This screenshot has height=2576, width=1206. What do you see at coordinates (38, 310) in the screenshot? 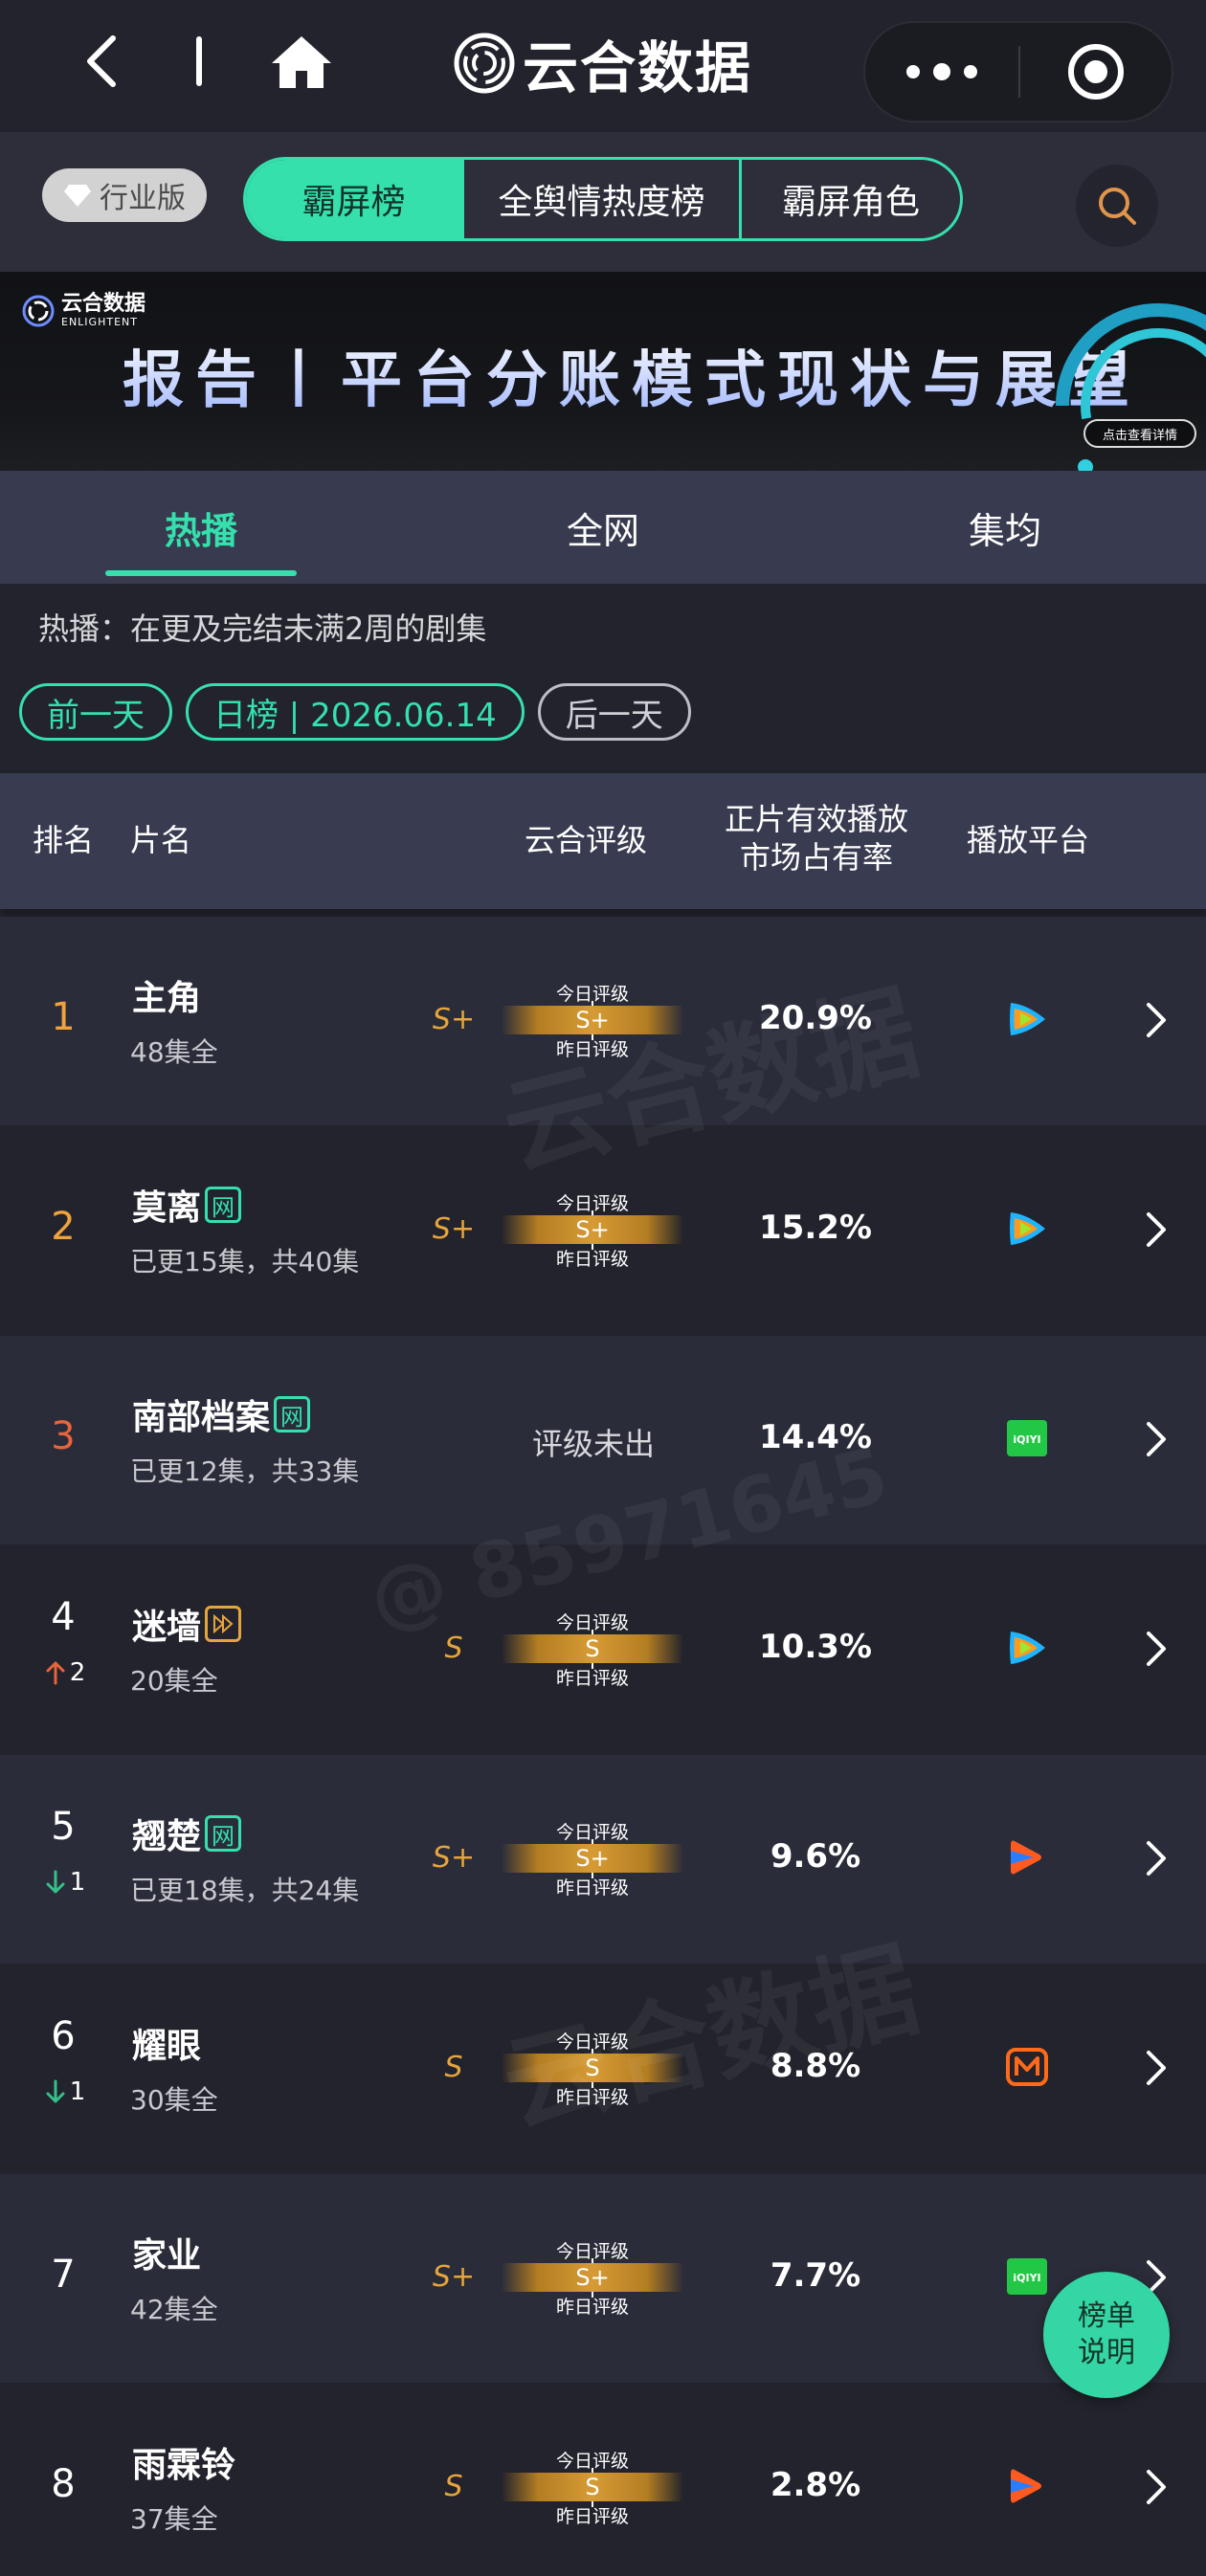
I see `enlightent-logo-icon` at bounding box center [38, 310].